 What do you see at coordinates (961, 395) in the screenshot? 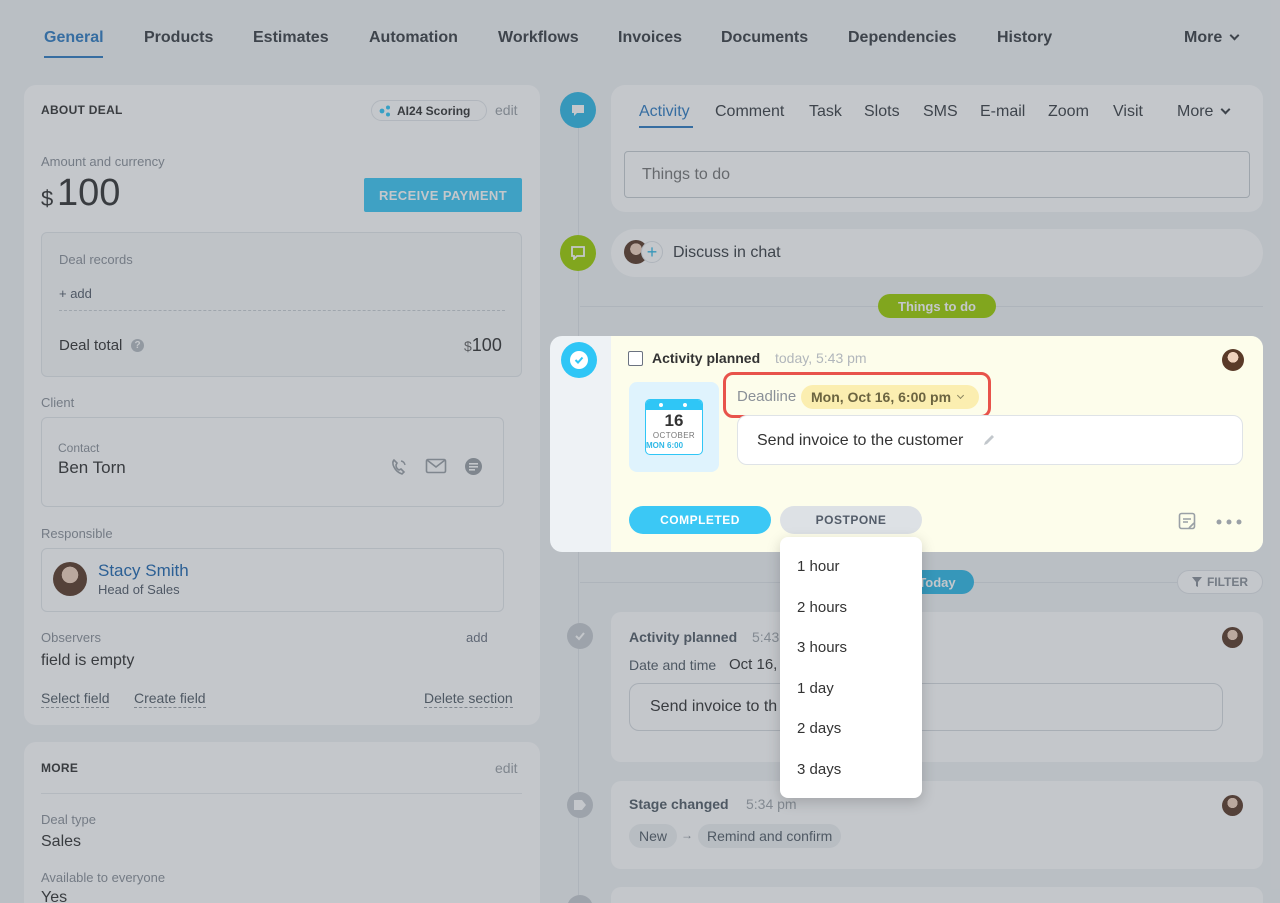
I see `chevron-down-icon` at bounding box center [961, 395].